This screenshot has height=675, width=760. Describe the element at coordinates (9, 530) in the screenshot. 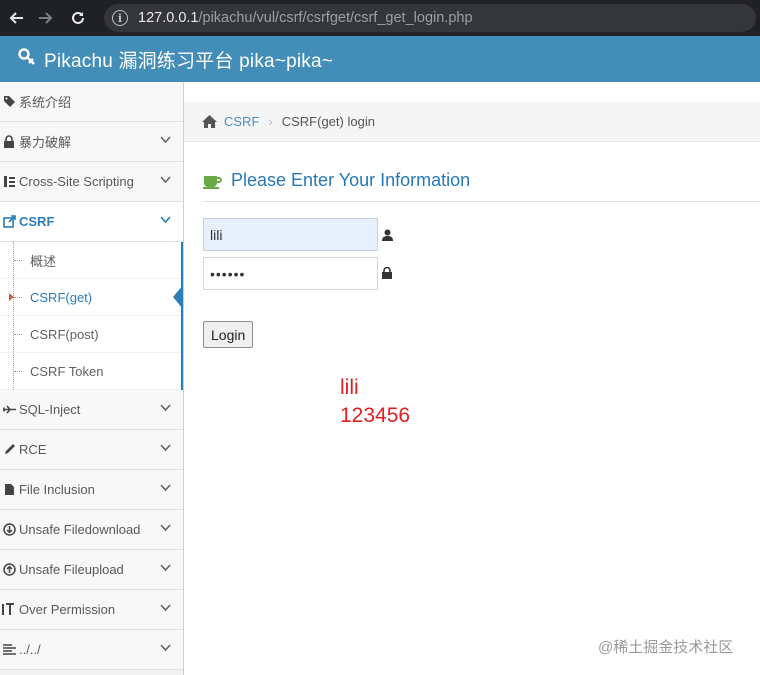

I see `download-icon` at that location.